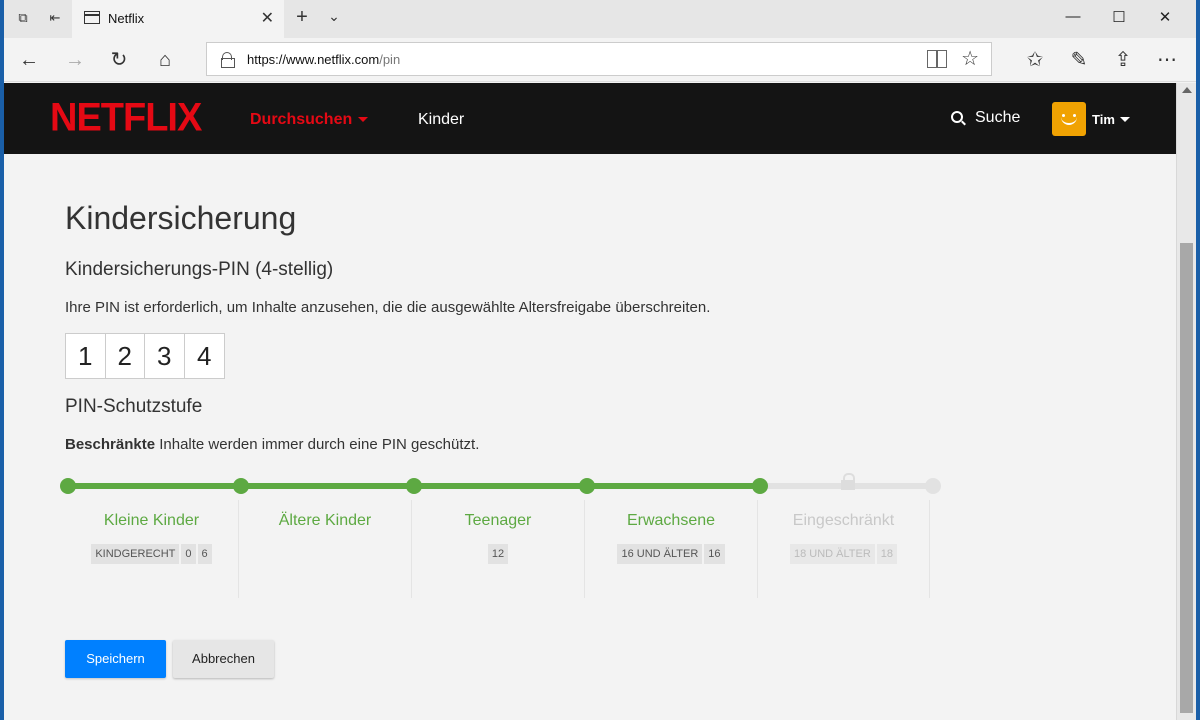  Describe the element at coordinates (29, 60) in the screenshot. I see `back-icon: ←` at that location.